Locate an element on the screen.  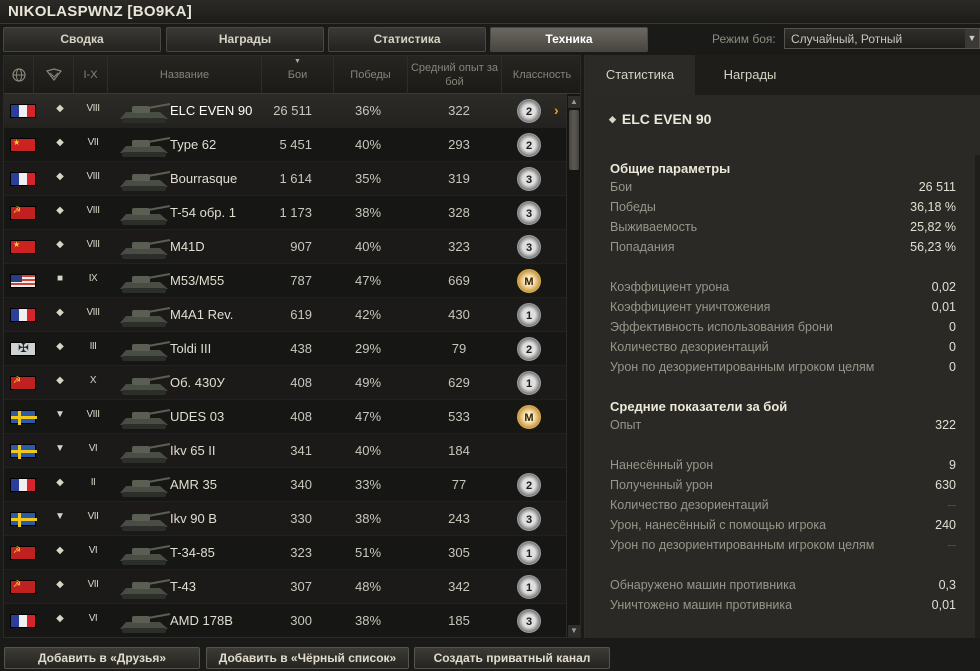
chevron-right-icon: › is located at coordinates (556, 110).